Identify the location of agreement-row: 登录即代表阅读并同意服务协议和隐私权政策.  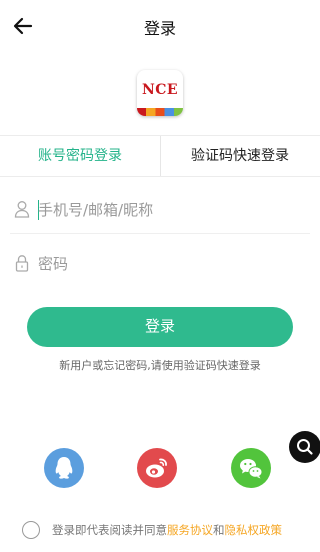
(171, 530).